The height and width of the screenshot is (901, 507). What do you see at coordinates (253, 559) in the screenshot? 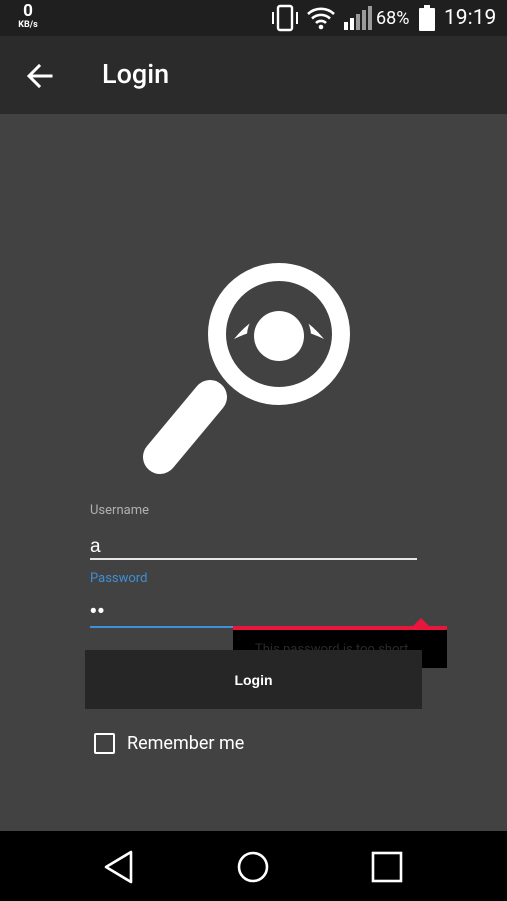
I see `username-underline` at bounding box center [253, 559].